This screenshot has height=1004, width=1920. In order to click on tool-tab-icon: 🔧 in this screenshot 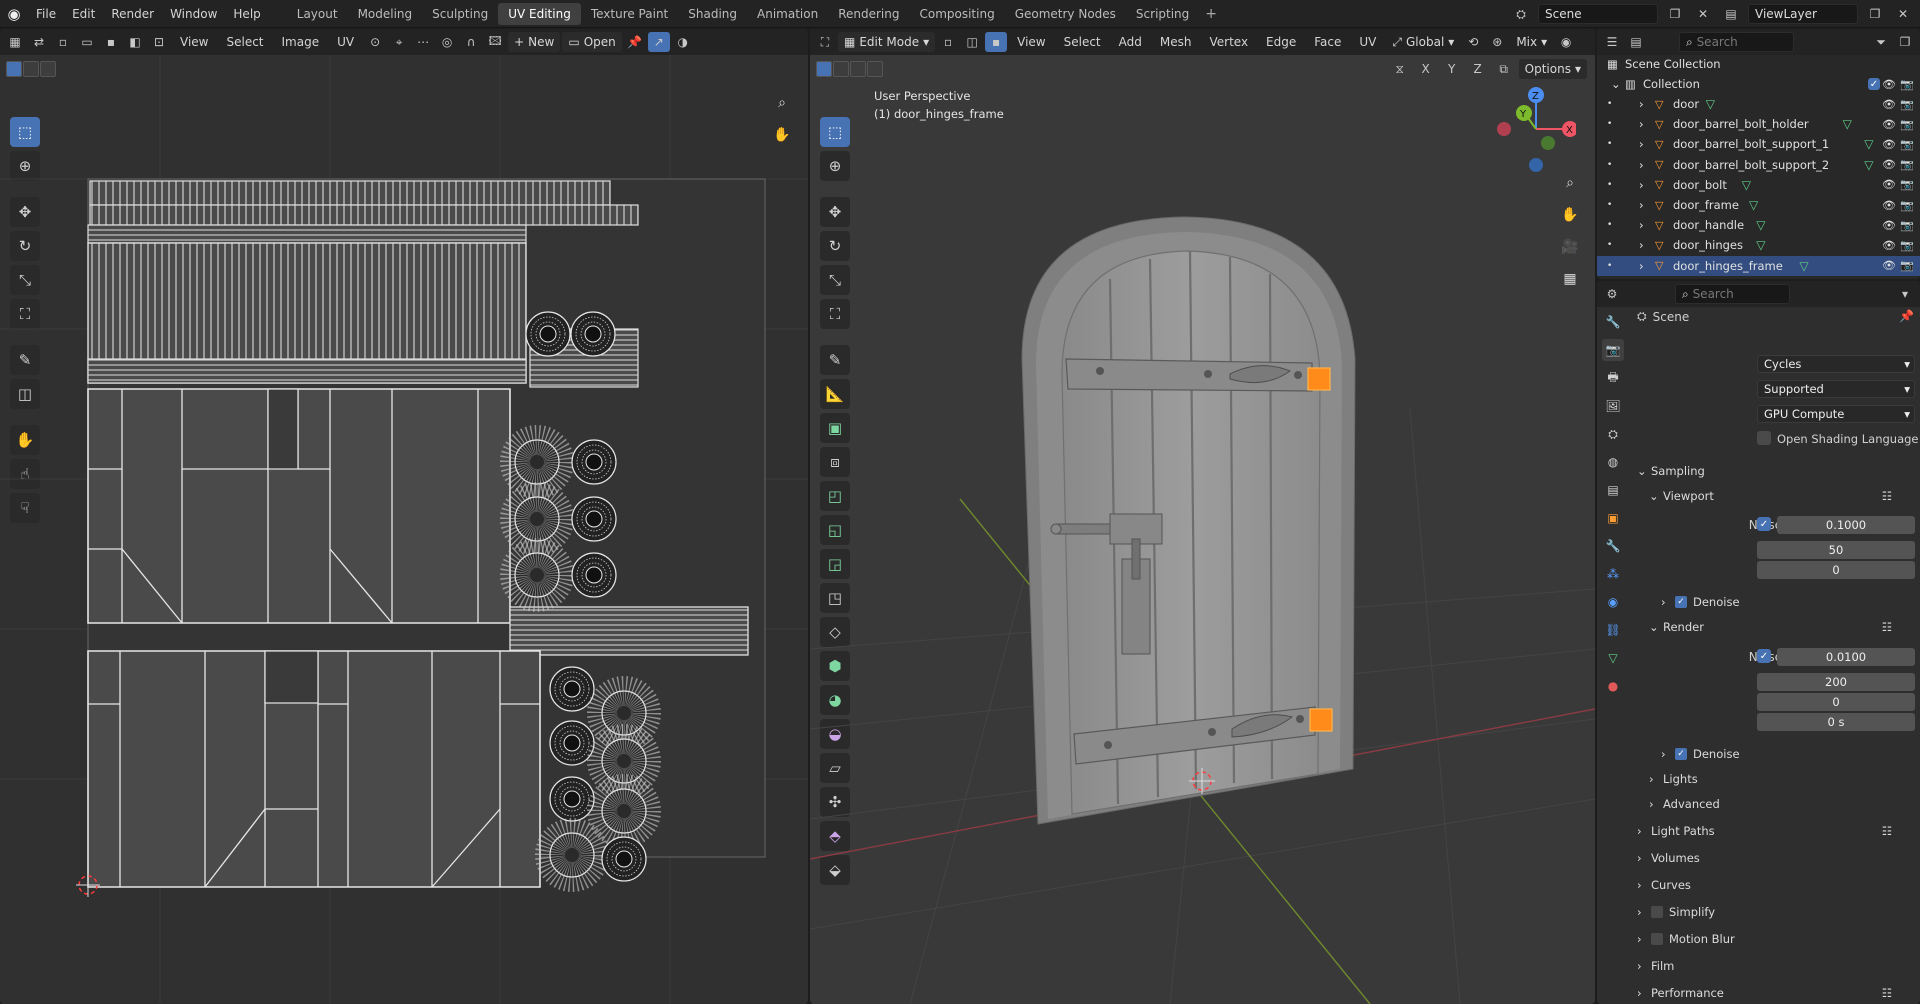, I will do `click(1613, 322)`.